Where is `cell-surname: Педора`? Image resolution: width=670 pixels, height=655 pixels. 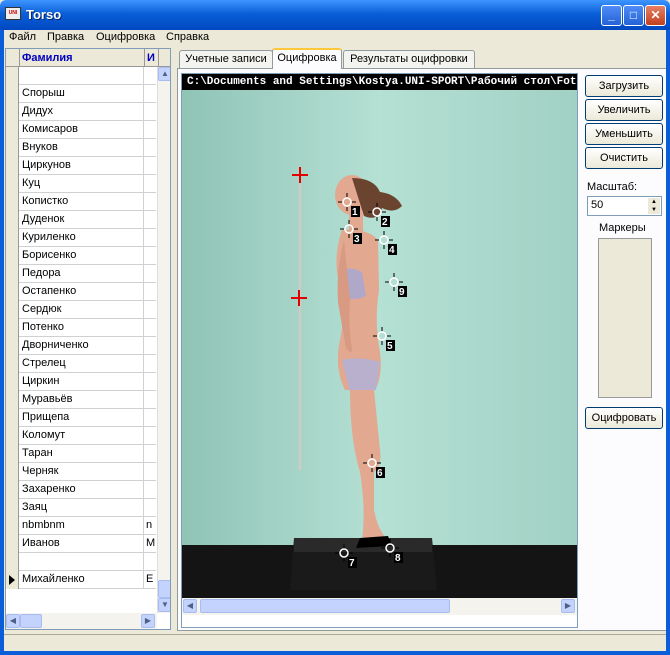
cell-surname: Педора is located at coordinates (82, 274).